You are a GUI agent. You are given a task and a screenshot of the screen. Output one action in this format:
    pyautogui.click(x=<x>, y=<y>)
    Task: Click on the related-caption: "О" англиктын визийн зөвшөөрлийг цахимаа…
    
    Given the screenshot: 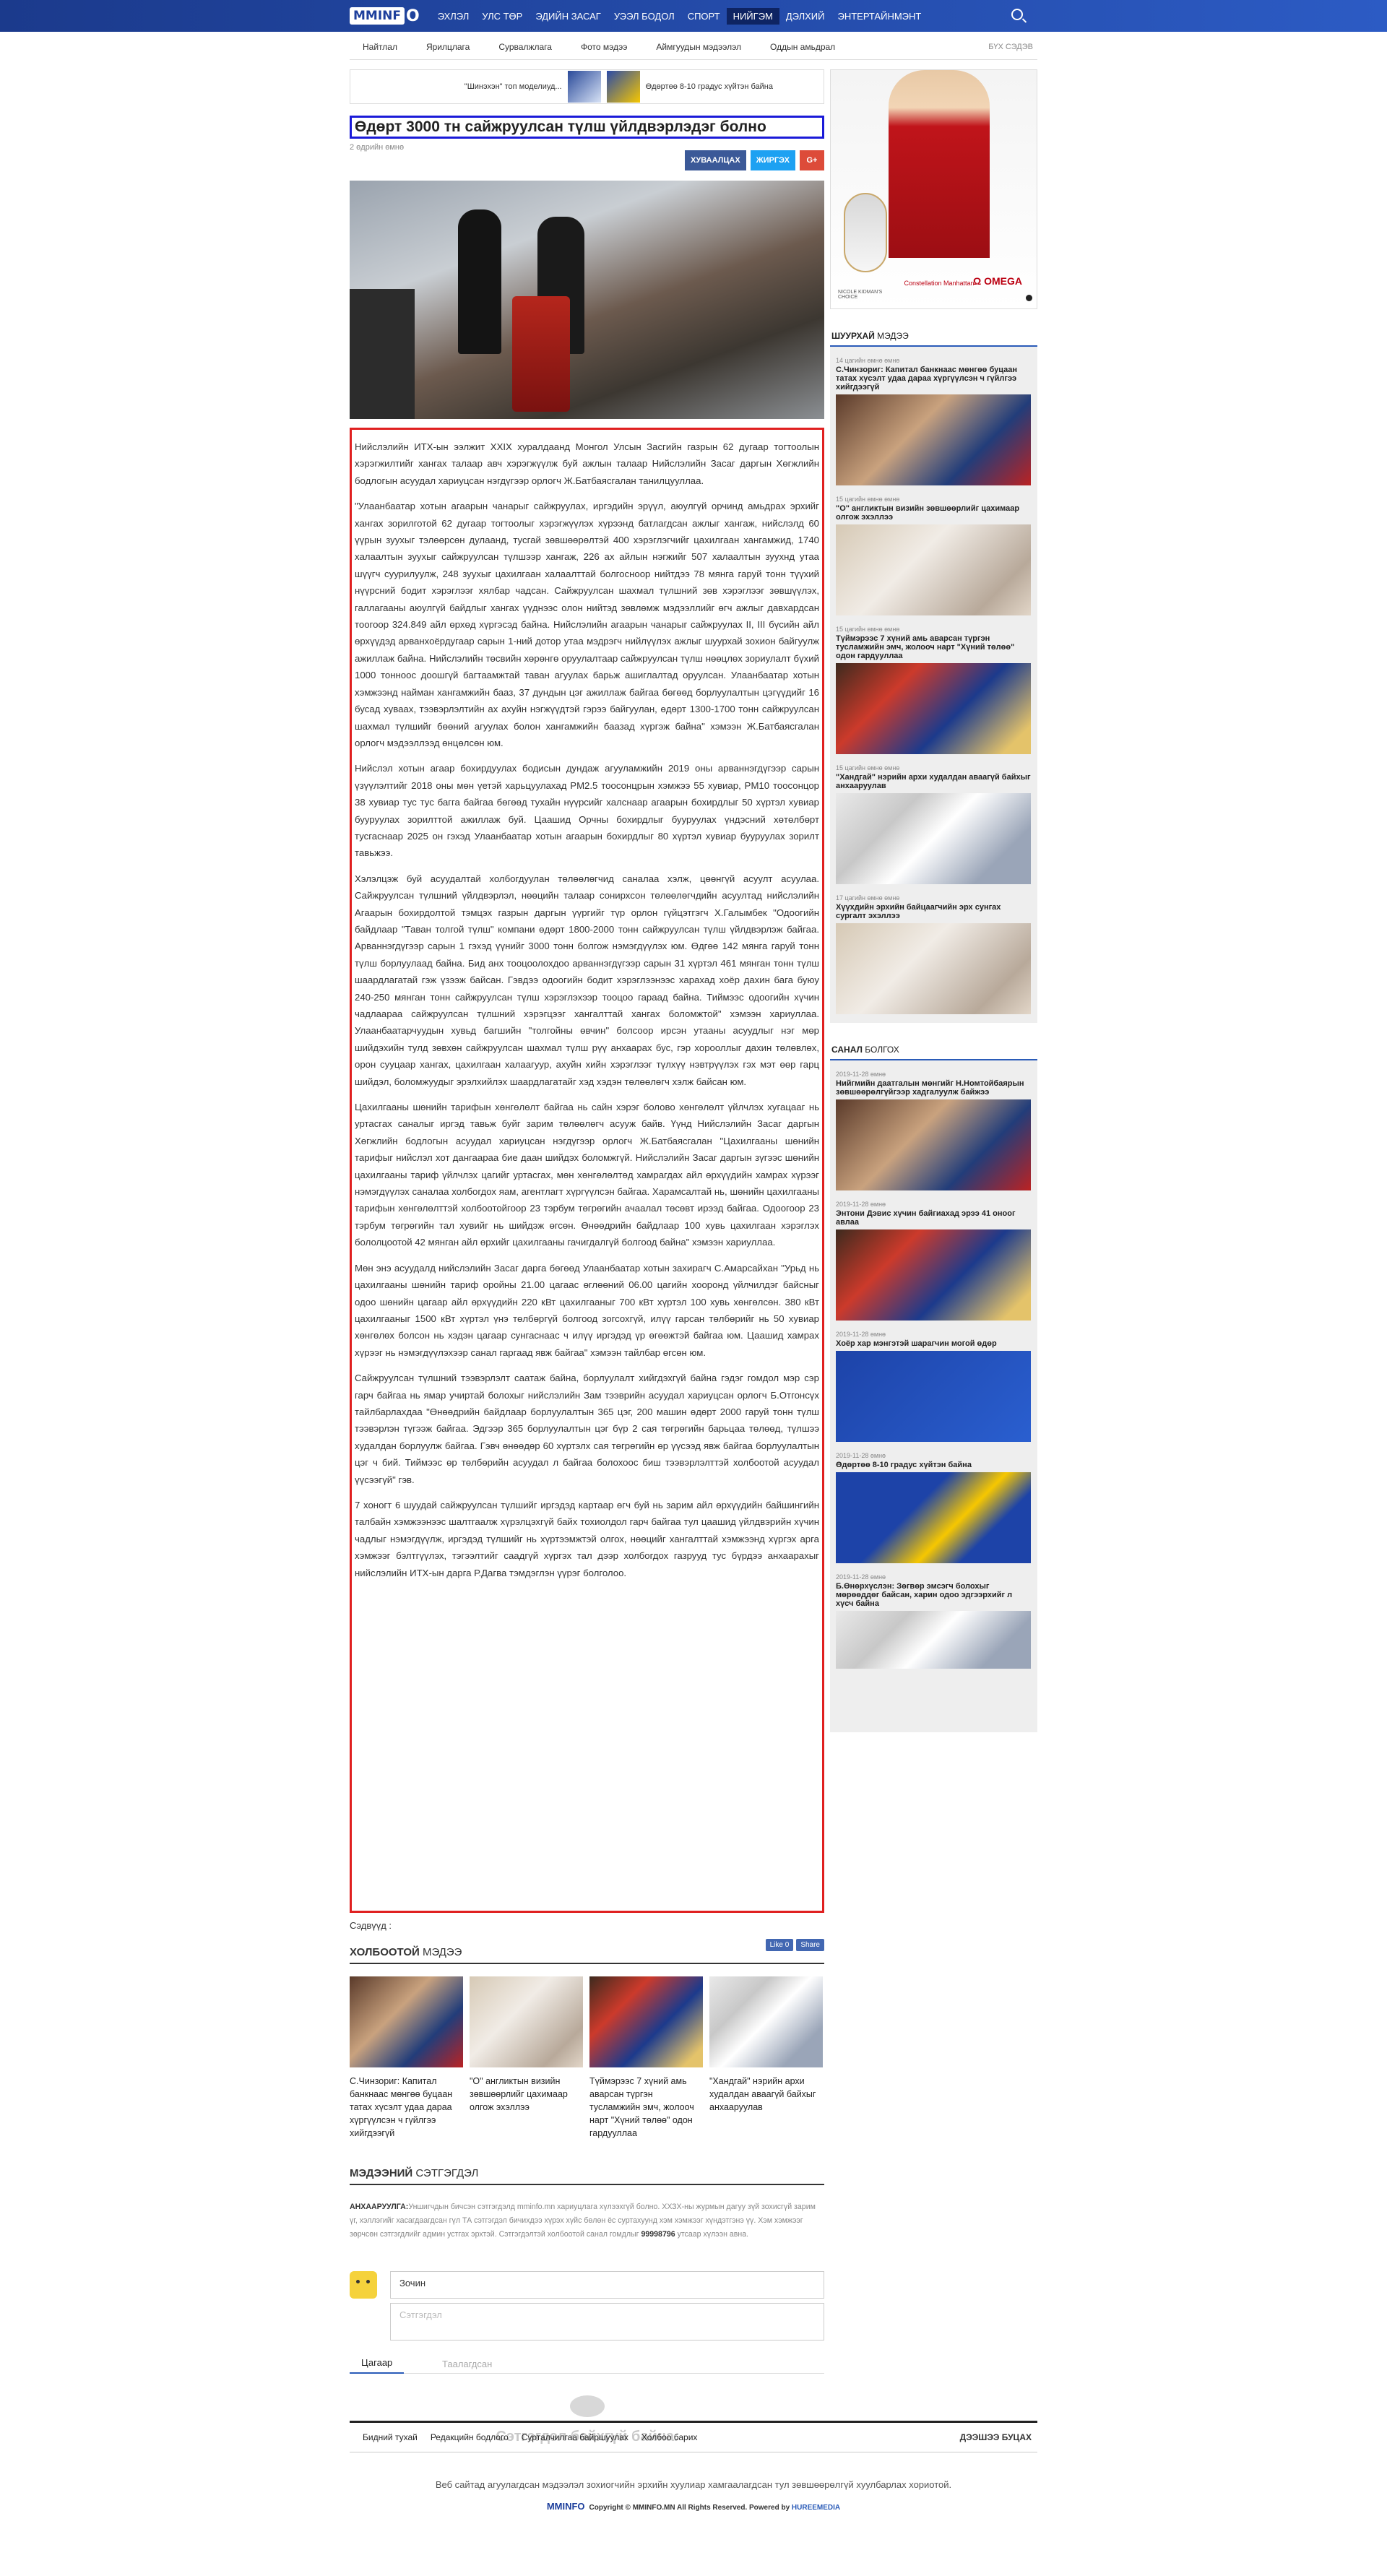 What is the action you would take?
    pyautogui.click(x=526, y=2094)
    